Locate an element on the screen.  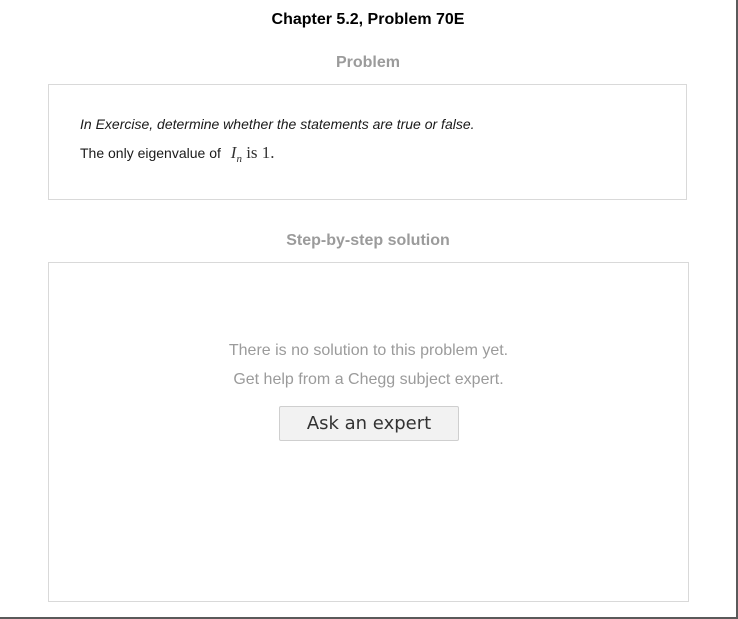
solution-heading: Step-by-step solution is located at coordinates (368, 240).